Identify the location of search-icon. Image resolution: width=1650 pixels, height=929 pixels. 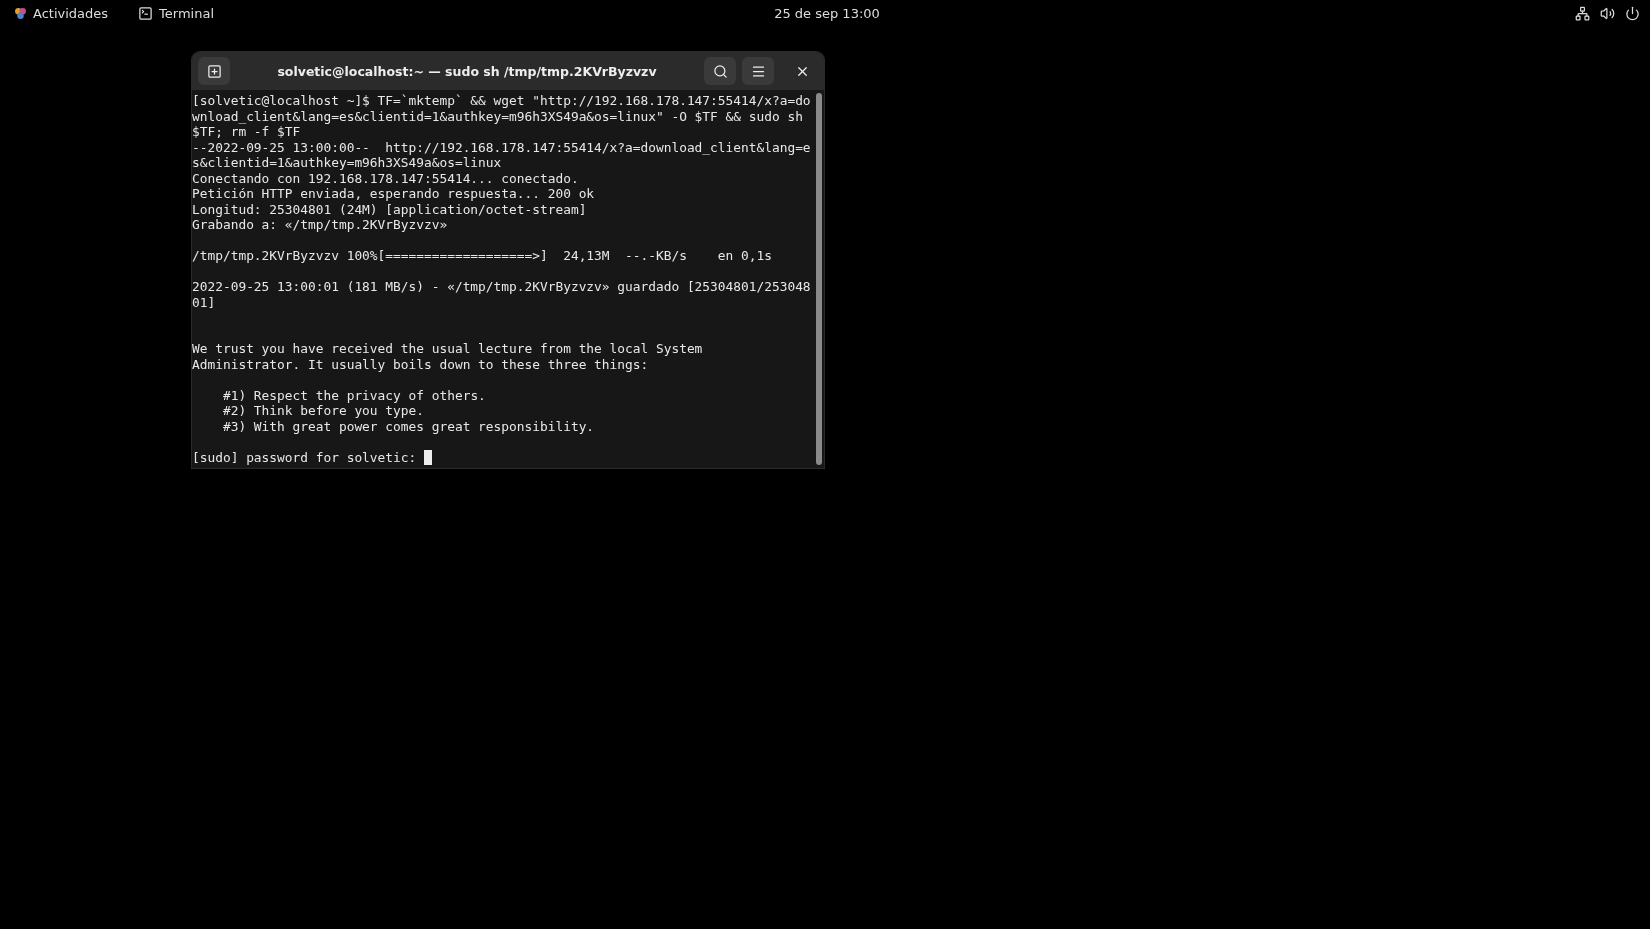
(720, 71).